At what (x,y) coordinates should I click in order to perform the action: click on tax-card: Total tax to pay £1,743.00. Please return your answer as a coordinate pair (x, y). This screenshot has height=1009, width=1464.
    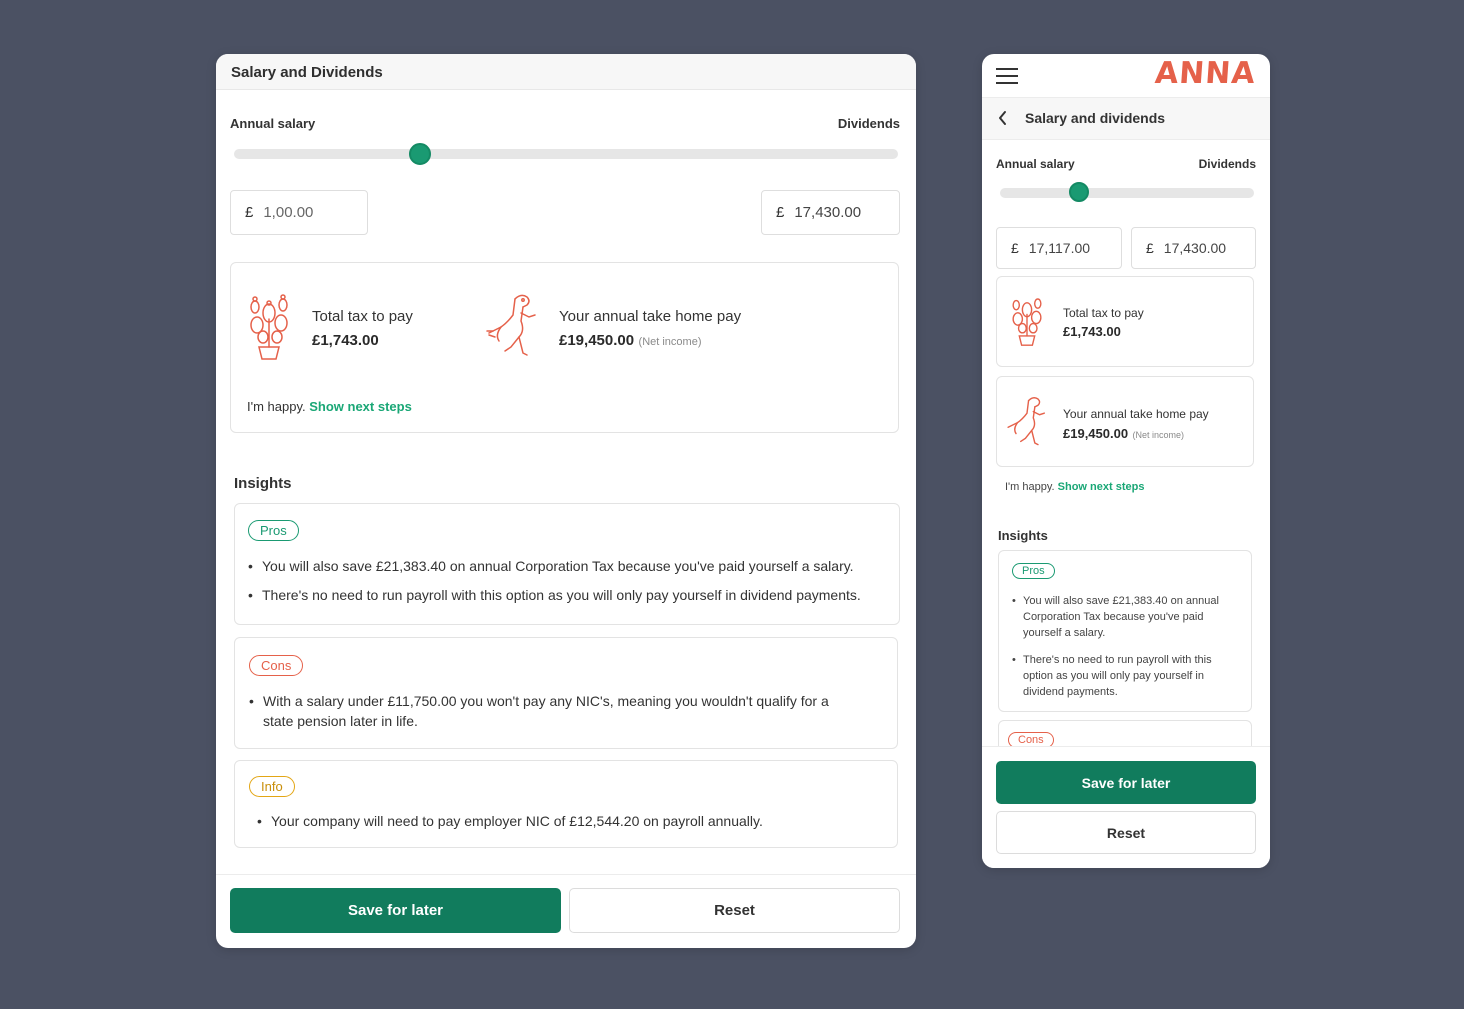
    Looking at the image, I should click on (1125, 321).